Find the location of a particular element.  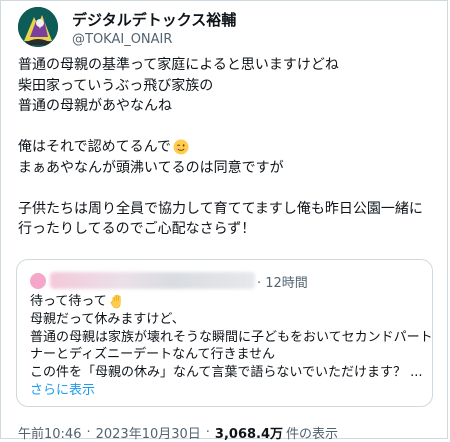

author-handle: @TOKAI_ONAIR is located at coordinates (122, 39).